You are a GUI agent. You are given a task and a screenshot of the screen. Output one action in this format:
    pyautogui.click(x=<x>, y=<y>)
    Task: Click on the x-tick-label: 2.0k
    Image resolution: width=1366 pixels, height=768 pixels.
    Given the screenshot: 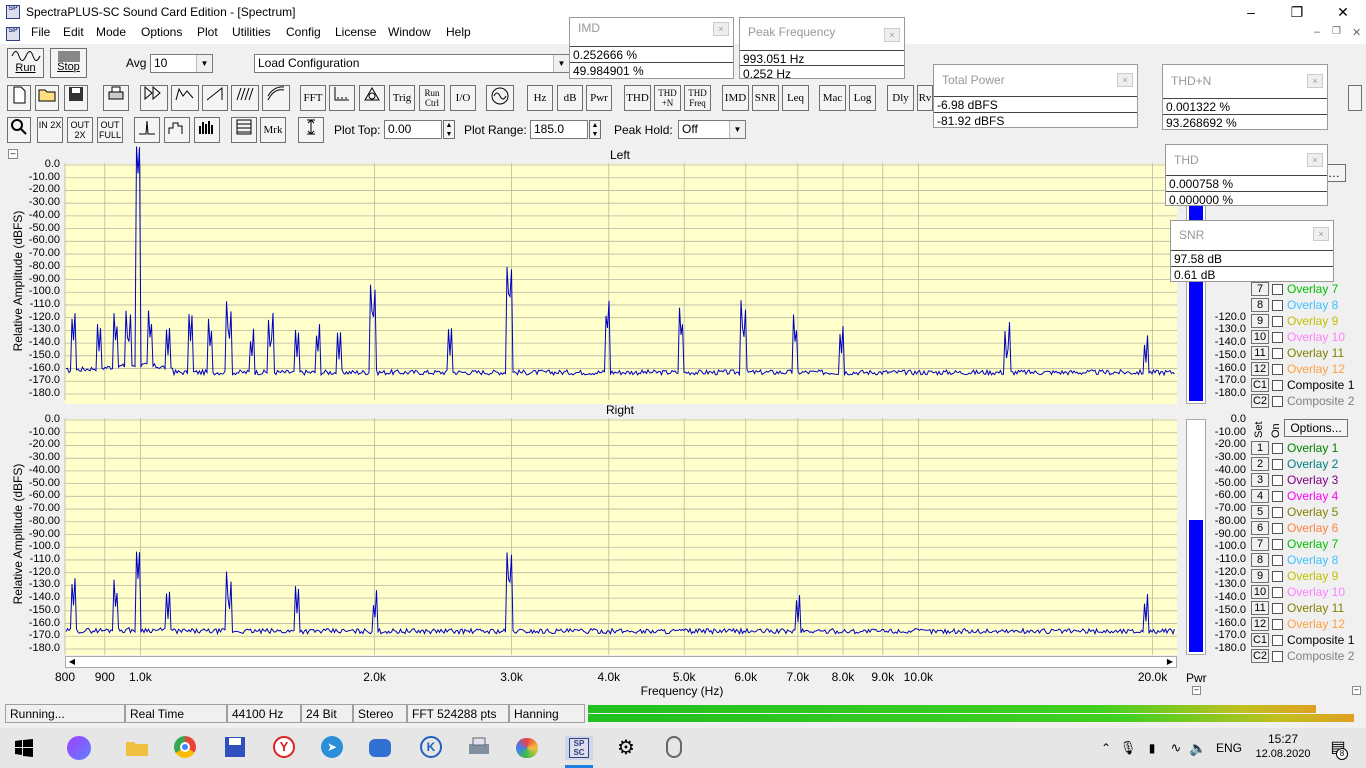 What is the action you would take?
    pyautogui.click(x=374, y=677)
    